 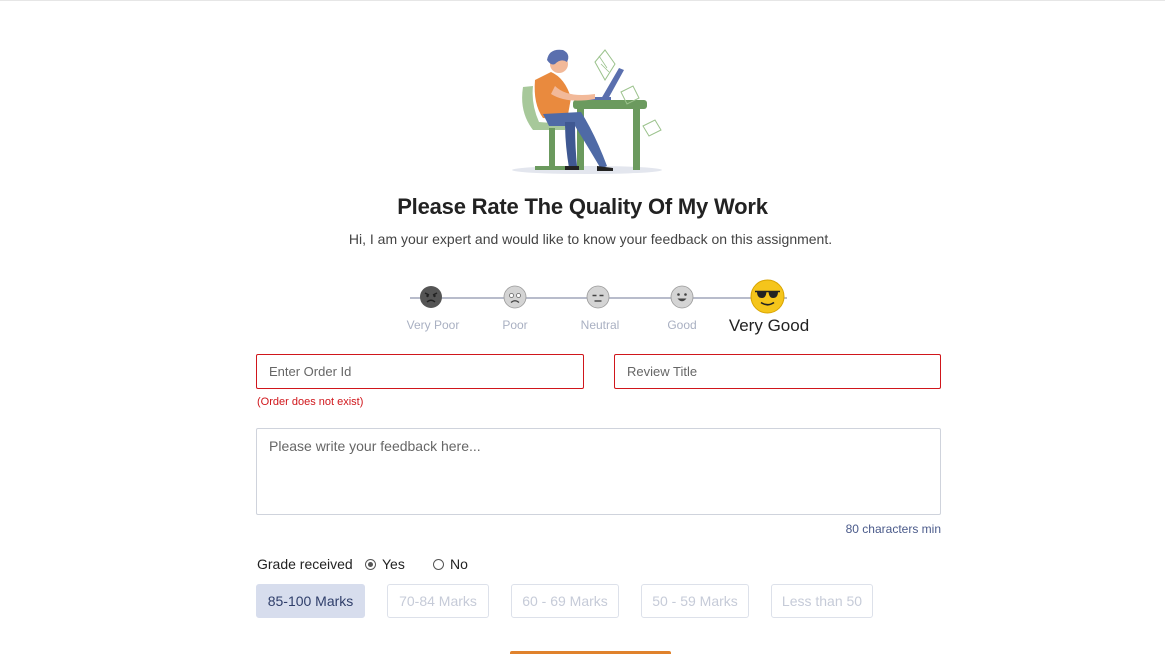 I want to click on top-divider, so click(x=582, y=0).